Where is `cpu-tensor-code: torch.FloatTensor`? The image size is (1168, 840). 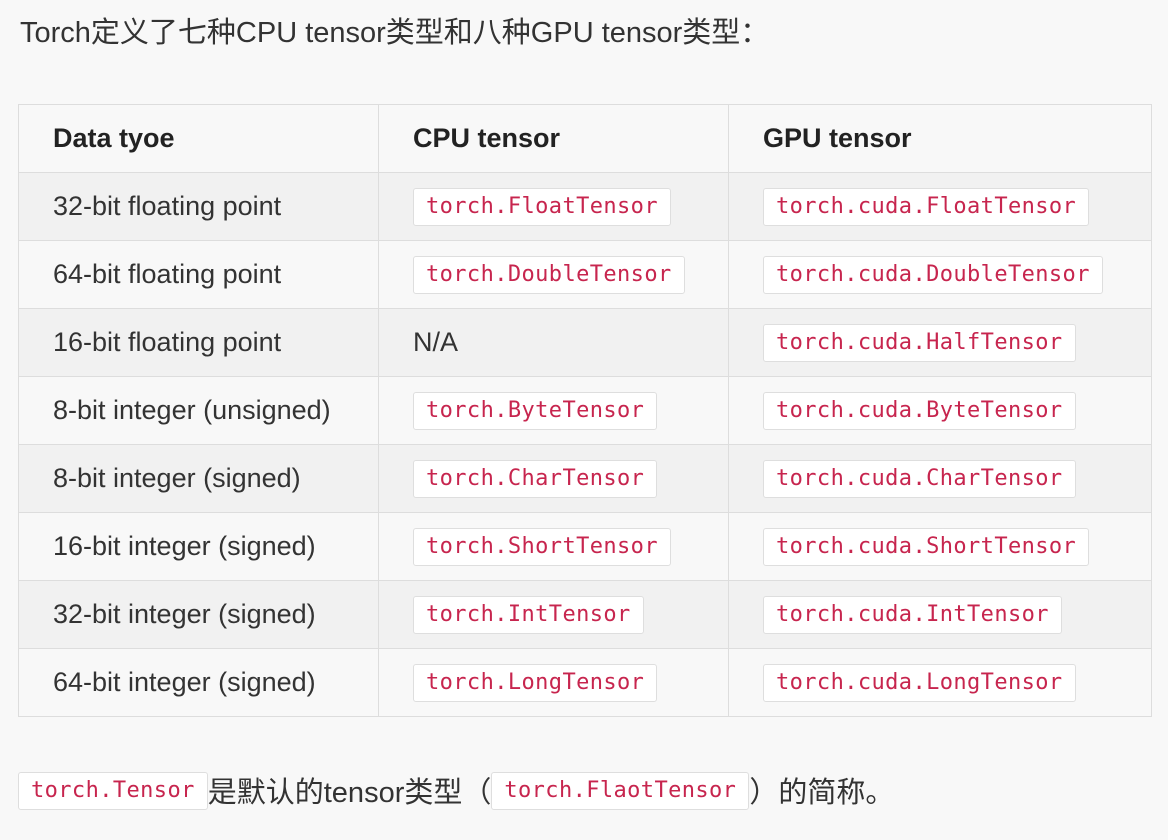
cpu-tensor-code: torch.FloatTensor is located at coordinates (542, 206).